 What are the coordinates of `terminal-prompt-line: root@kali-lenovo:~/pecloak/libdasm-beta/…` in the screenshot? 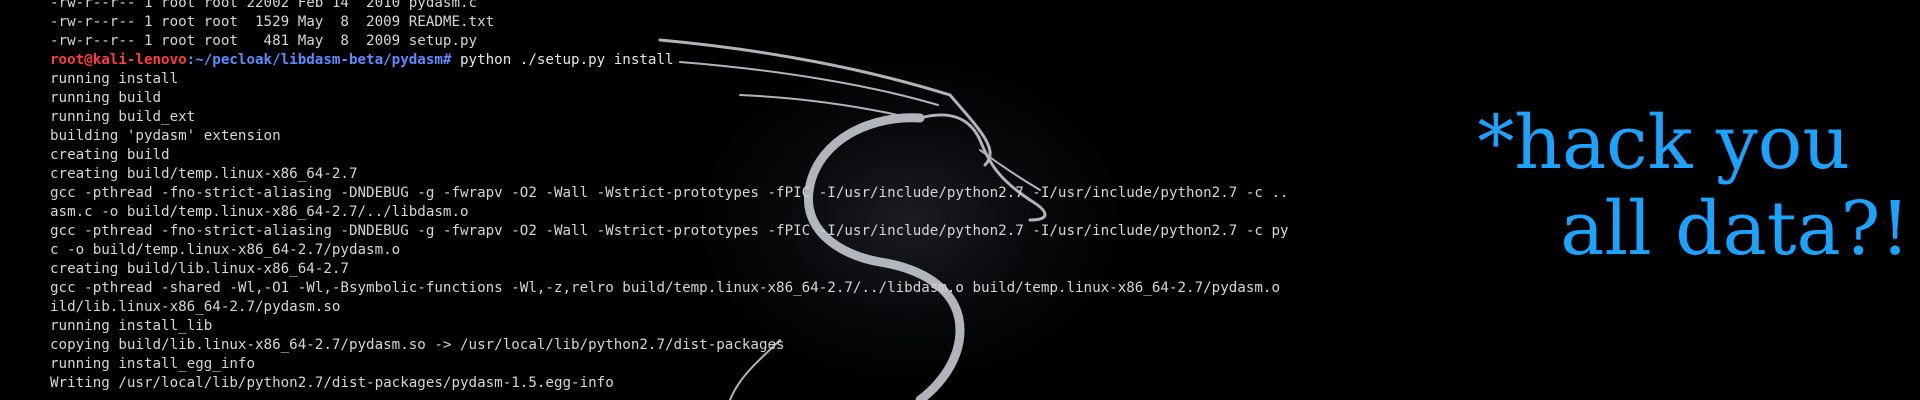 It's located at (760, 60).